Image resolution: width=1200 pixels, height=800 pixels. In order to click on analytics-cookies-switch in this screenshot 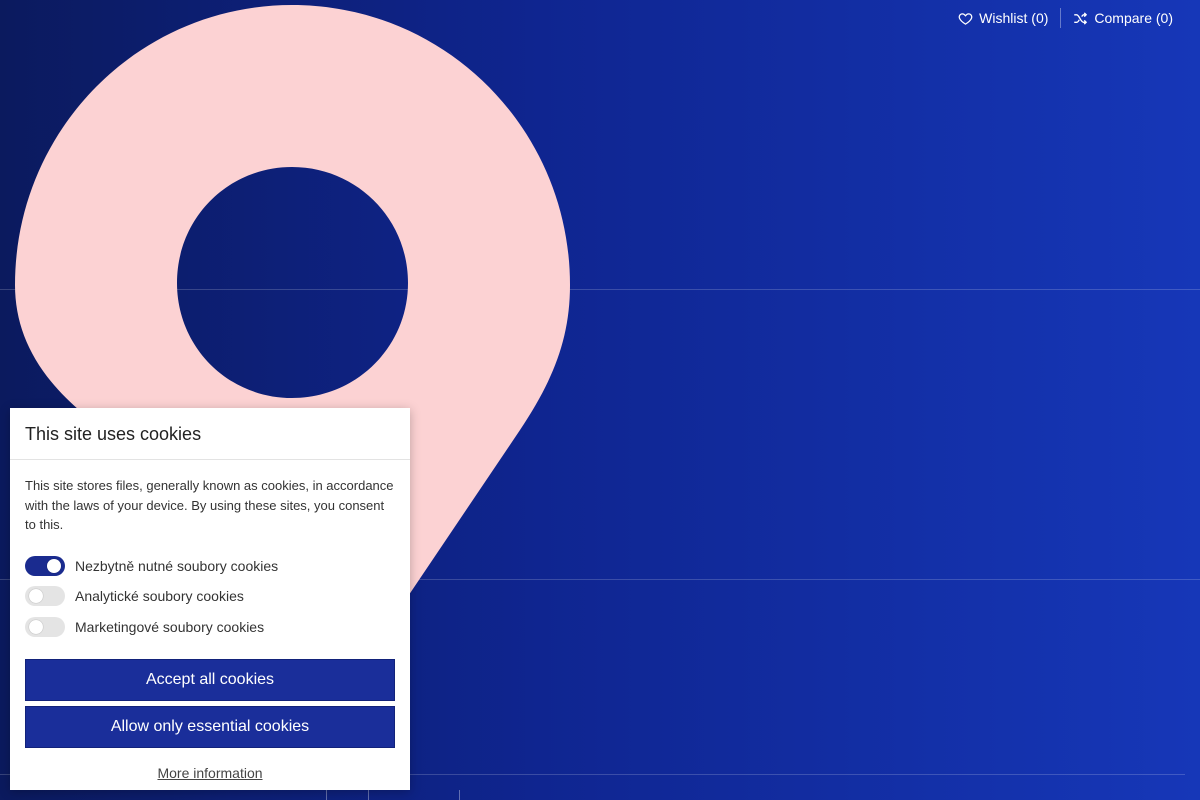, I will do `click(45, 596)`.